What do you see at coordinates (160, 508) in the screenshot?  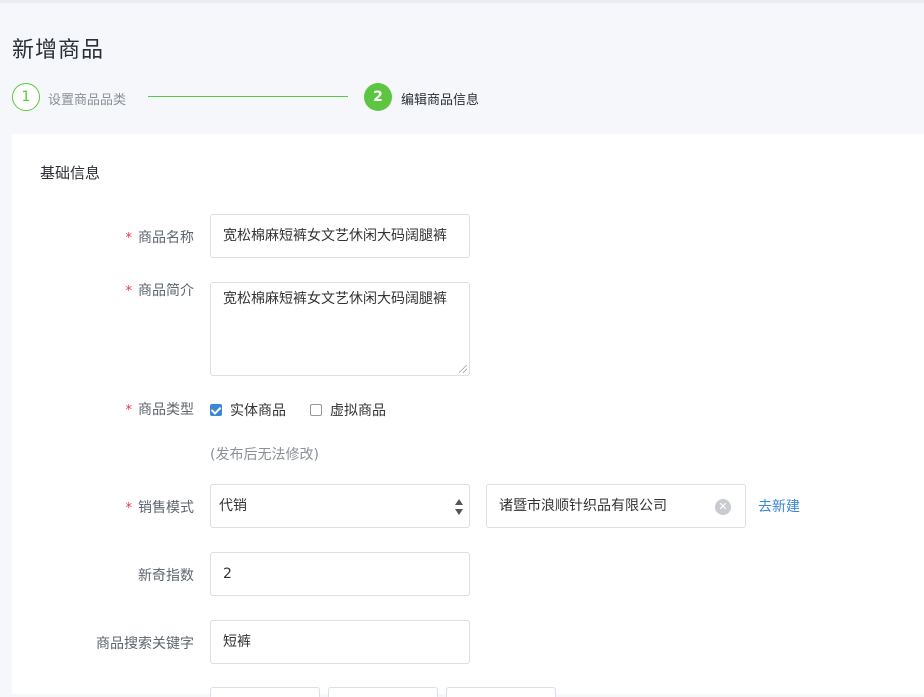 I see `sales-mode-label: * 销售模式` at bounding box center [160, 508].